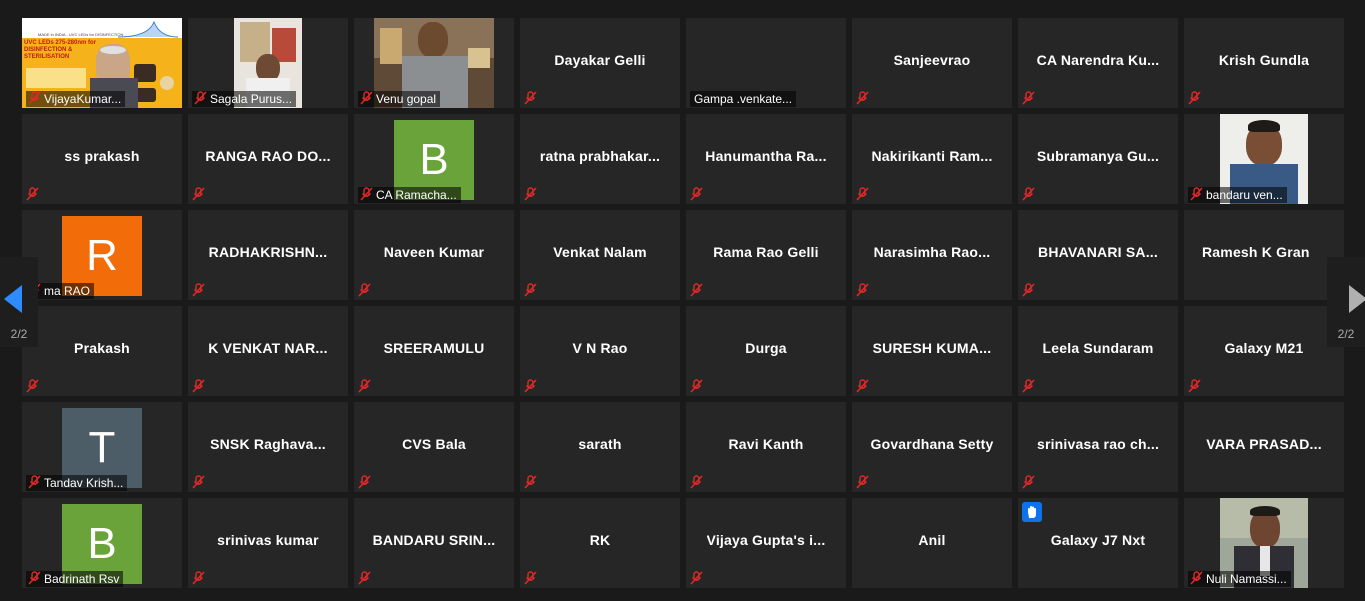 This screenshot has height=601, width=1365. Describe the element at coordinates (932, 60) in the screenshot. I see `participant-name: Sanjeevrao` at that location.